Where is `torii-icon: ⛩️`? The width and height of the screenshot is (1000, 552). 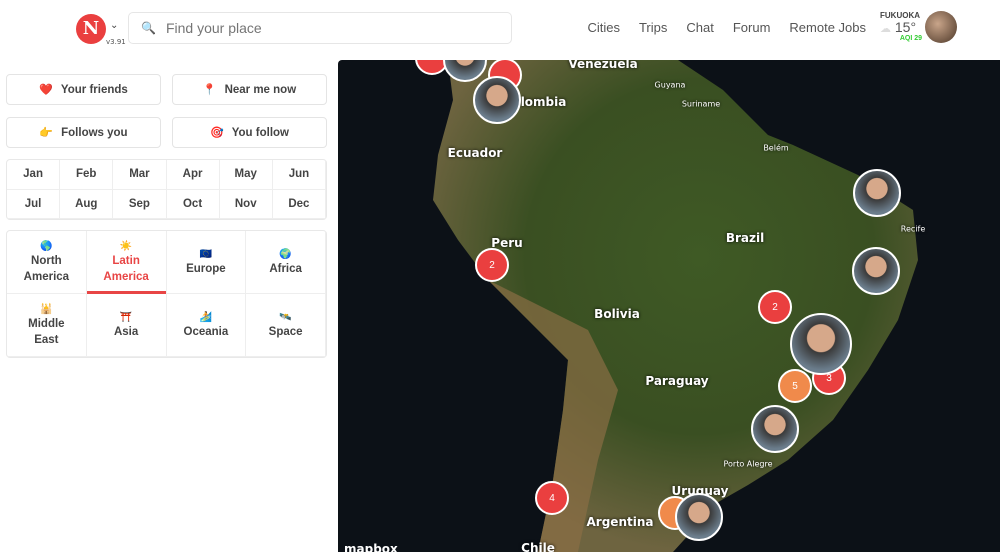
torii-icon: ⛩️ is located at coordinates (126, 317).